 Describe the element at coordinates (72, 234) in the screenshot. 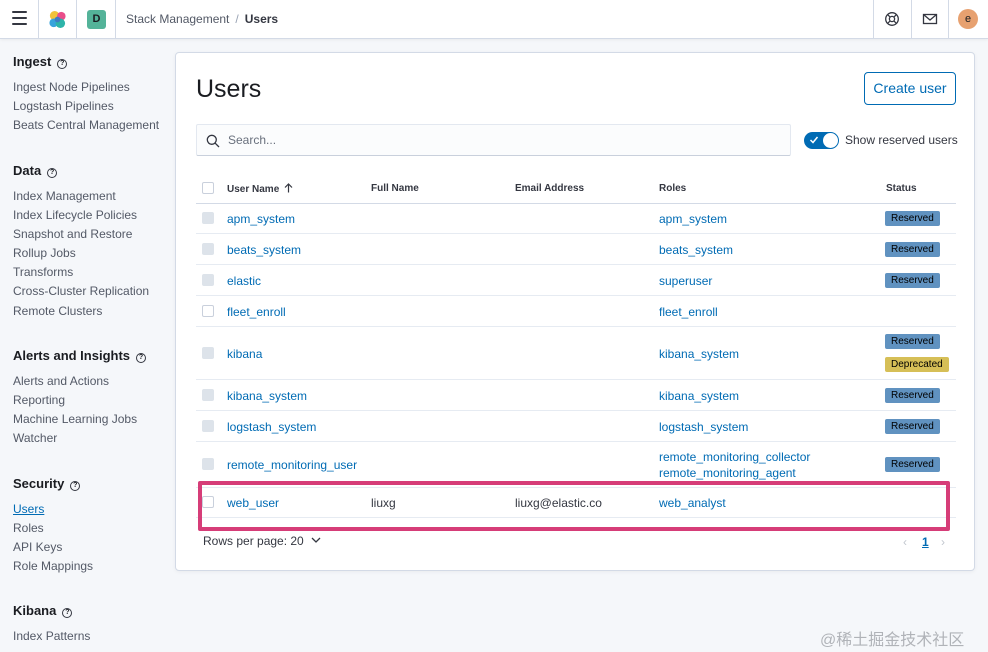

I see `nav-item-snapshot-and-restore: Snapshot and Restore` at that location.